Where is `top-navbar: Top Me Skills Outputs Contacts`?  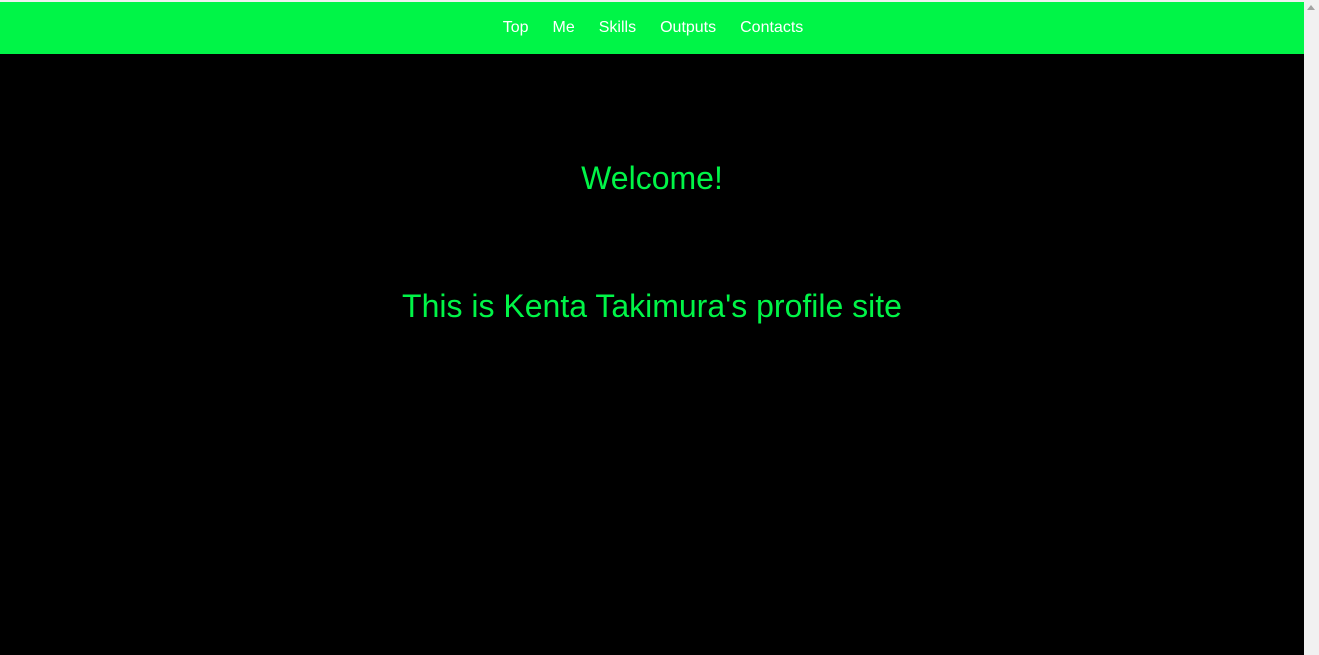
top-navbar: Top Me Skills Outputs Contacts is located at coordinates (652, 28).